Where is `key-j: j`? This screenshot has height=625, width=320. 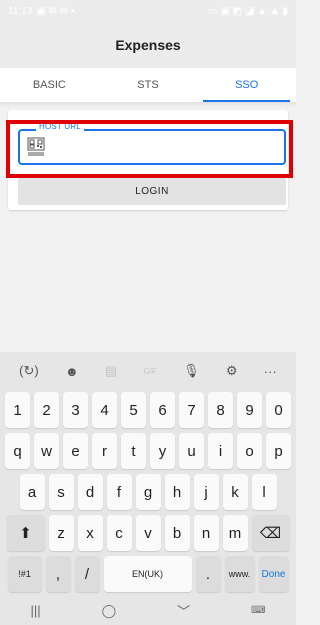 key-j: j is located at coordinates (206, 492).